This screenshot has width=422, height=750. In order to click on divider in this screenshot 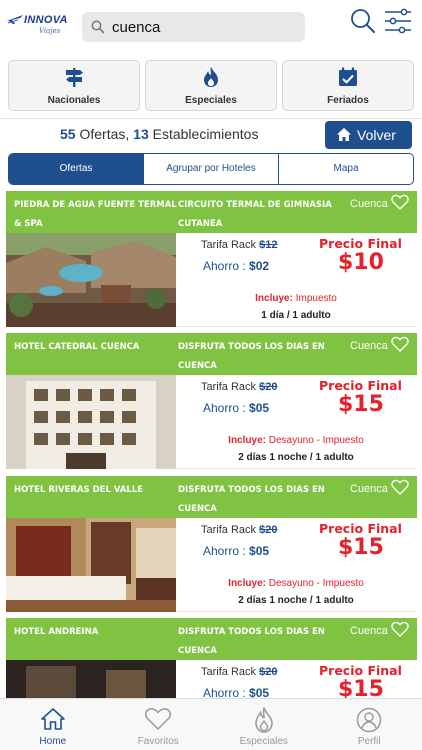, I will do `click(211, 118)`.